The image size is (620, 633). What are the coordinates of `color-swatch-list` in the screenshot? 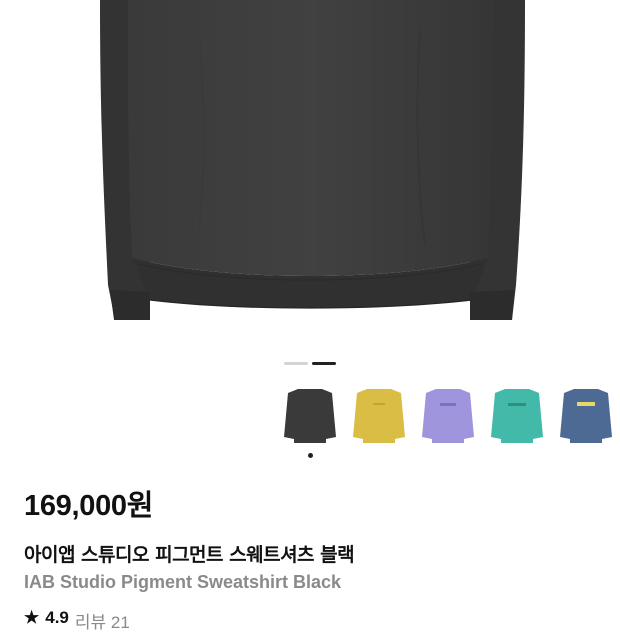 It's located at (310, 420).